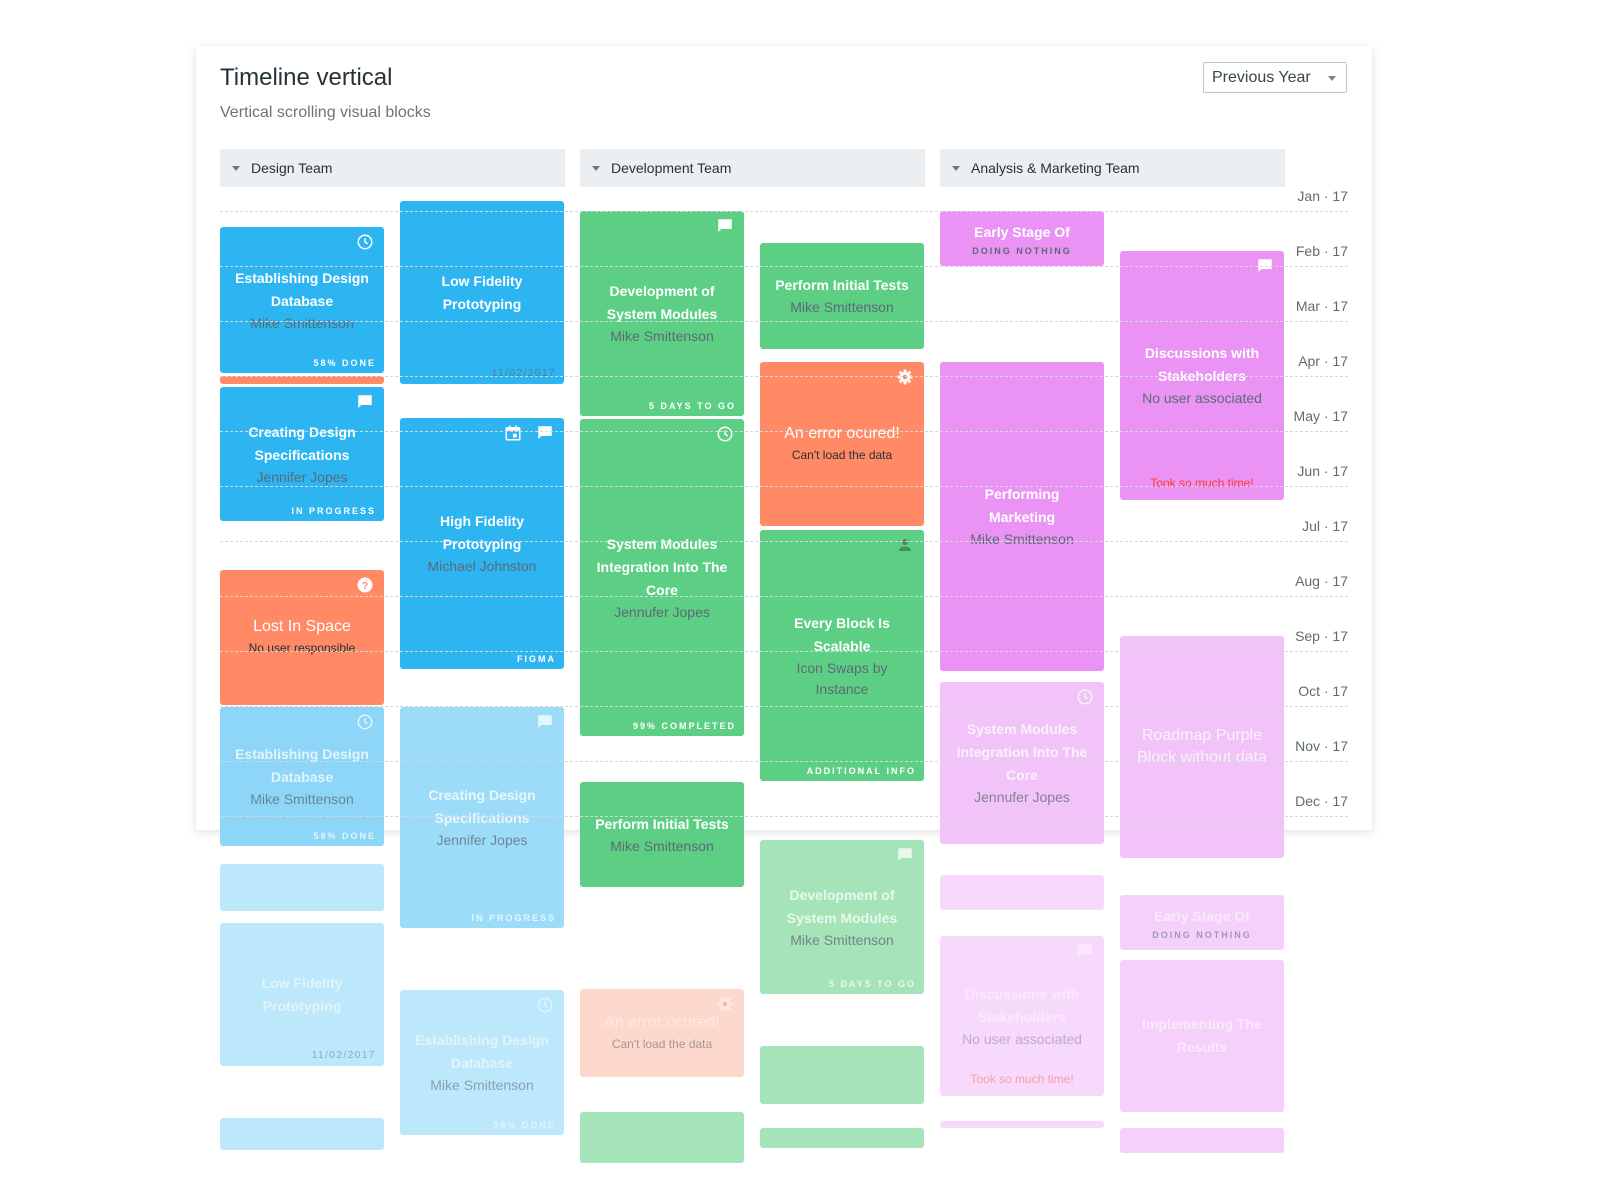 Image resolution: width=1600 pixels, height=1200 pixels. What do you see at coordinates (1022, 516) in the screenshot?
I see `timeline-block: Performing Marketing Mike Smittenson` at bounding box center [1022, 516].